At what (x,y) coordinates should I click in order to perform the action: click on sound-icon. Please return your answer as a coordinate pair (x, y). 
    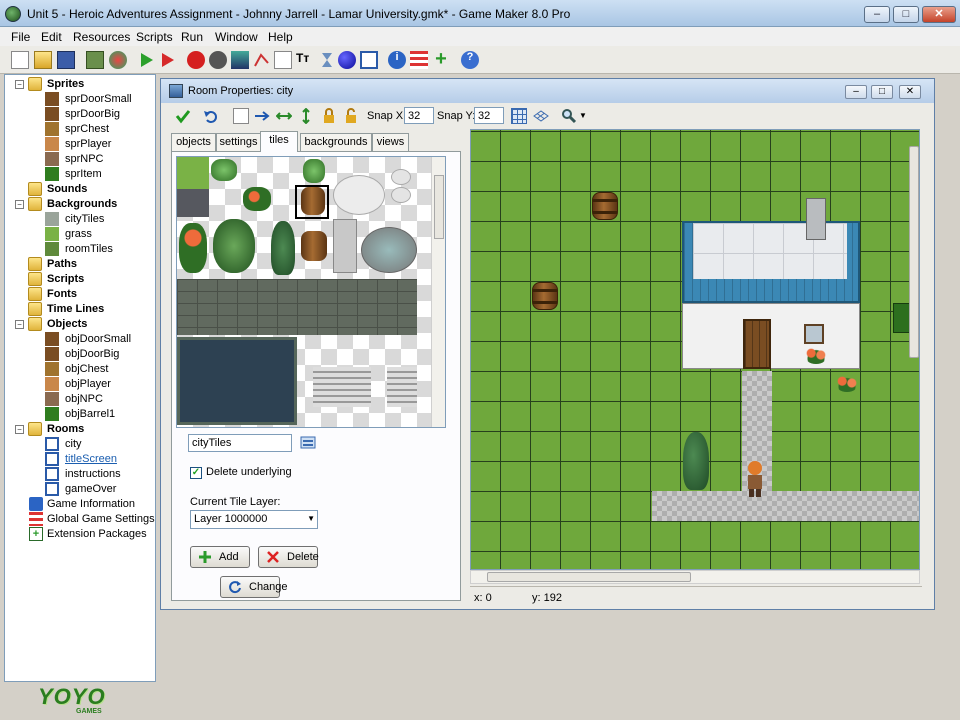
    Looking at the image, I should click on (218, 60).